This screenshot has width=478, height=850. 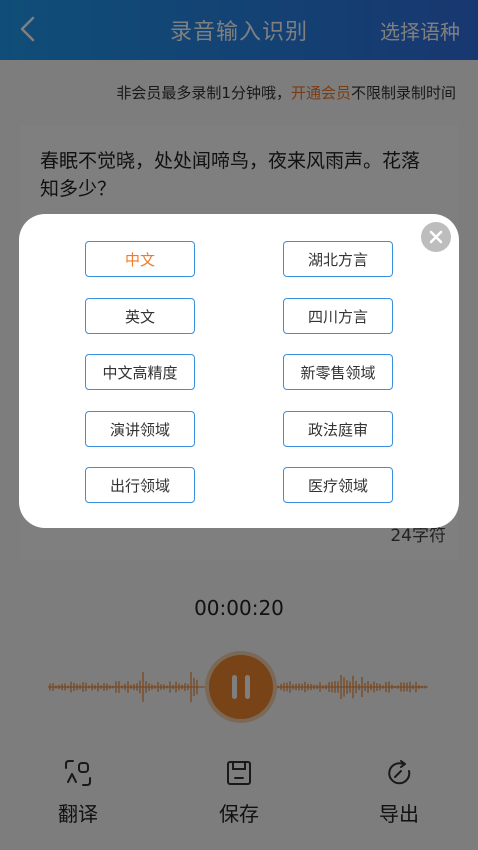 What do you see at coordinates (140, 259) in the screenshot?
I see `language-option: 中文` at bounding box center [140, 259].